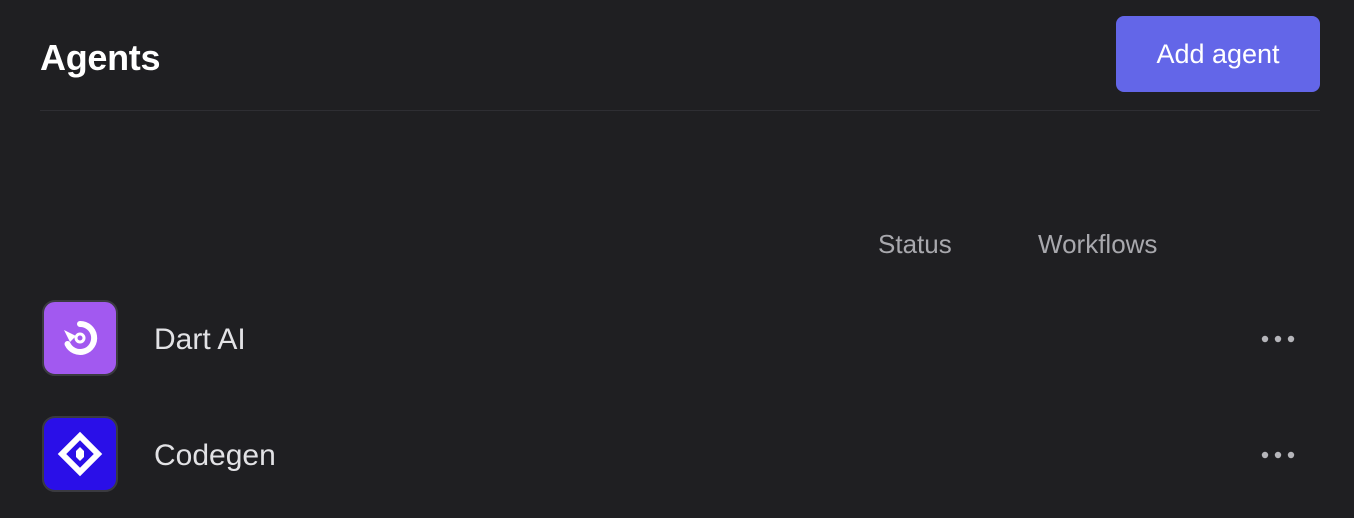  Describe the element at coordinates (215, 455) in the screenshot. I see `agent-name: Codegen` at that location.